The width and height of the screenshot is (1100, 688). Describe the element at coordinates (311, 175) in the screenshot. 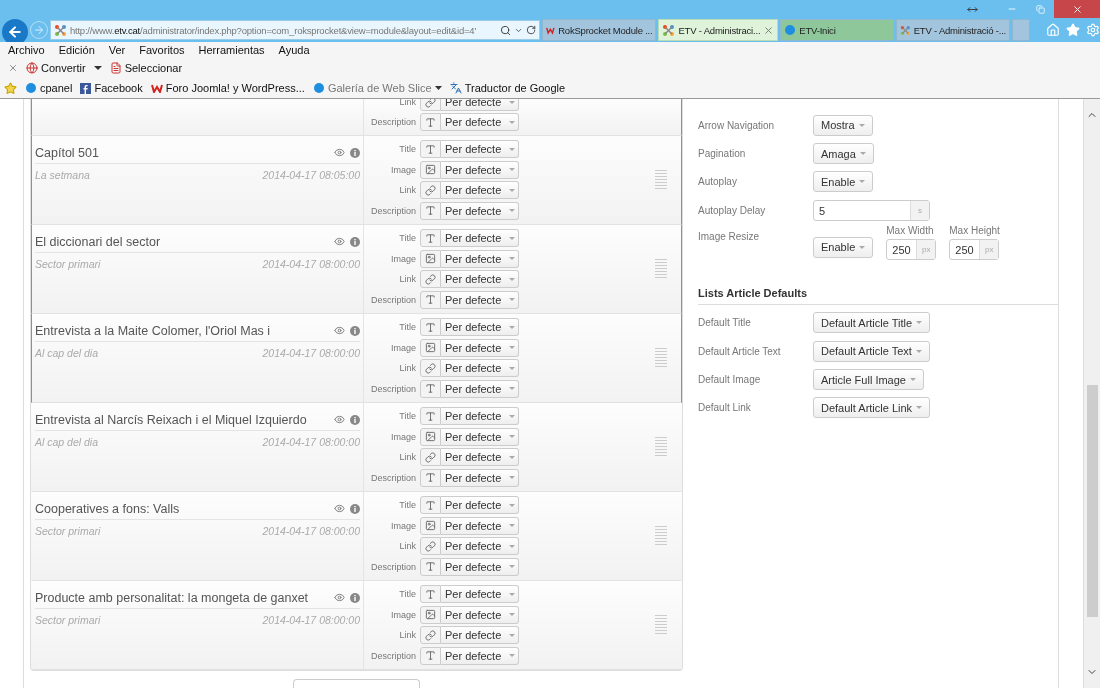

I see `item-date: 2014-04-17 08:05:00` at that location.